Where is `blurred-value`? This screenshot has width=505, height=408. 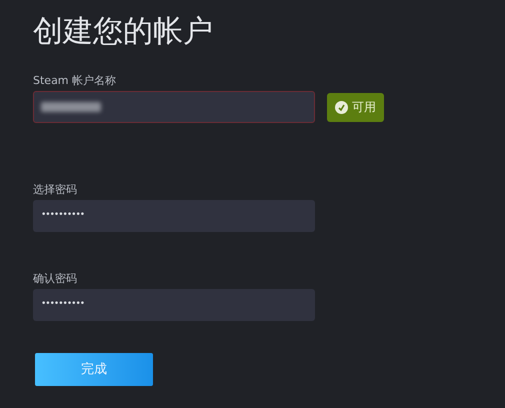
blurred-value is located at coordinates (71, 107).